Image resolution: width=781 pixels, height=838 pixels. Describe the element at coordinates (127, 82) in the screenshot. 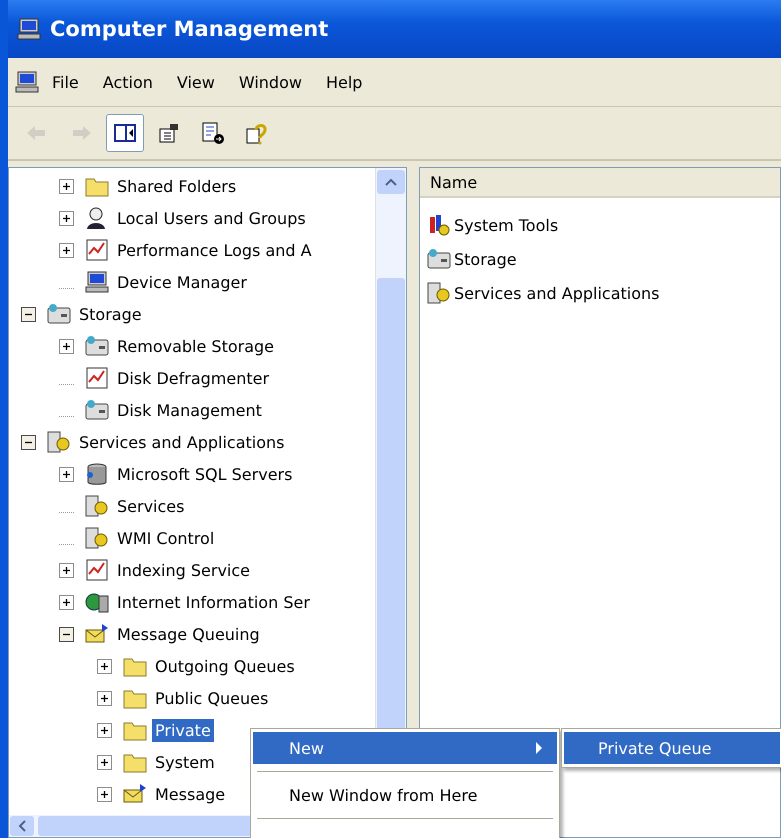

I see `menu-item: Action` at that location.